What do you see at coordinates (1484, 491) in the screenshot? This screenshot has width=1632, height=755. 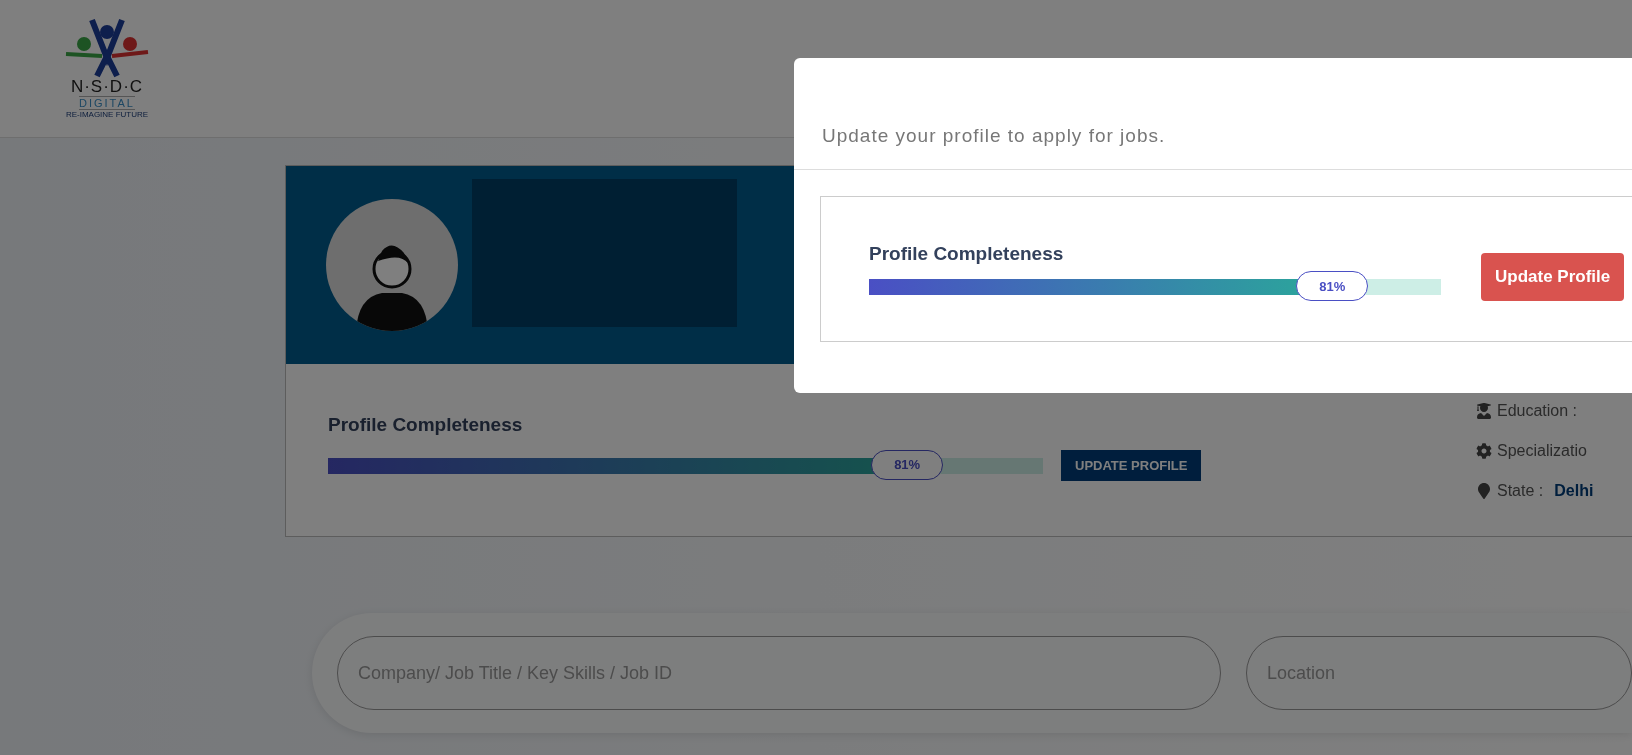 I see `map-pin-icon` at bounding box center [1484, 491].